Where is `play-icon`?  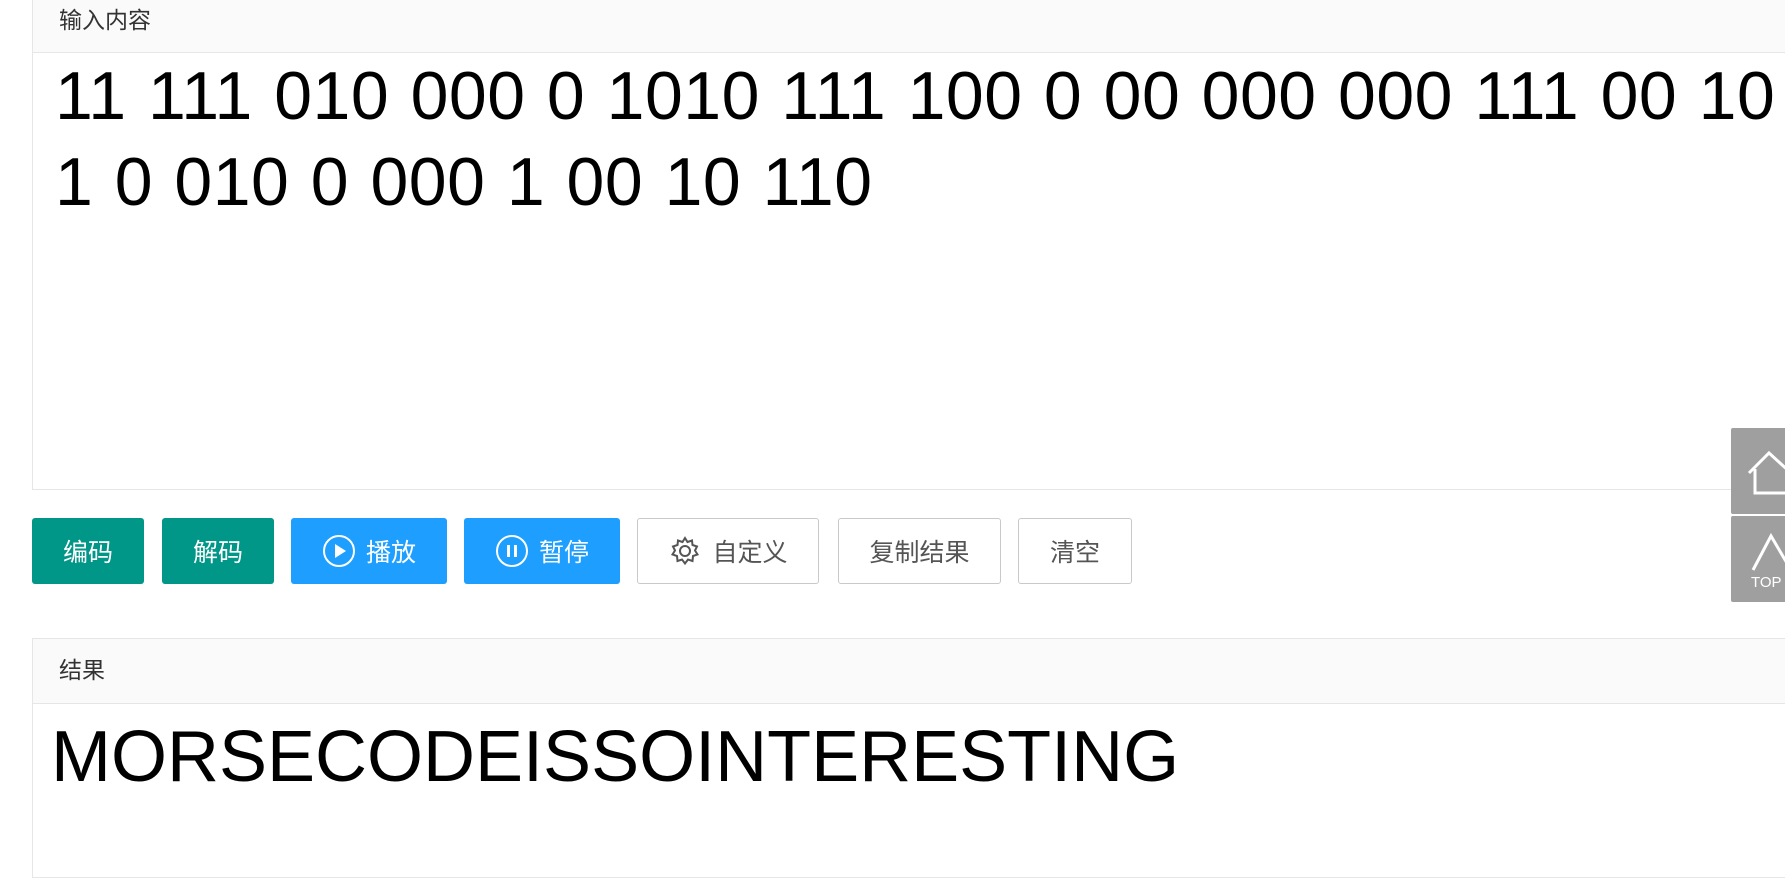 play-icon is located at coordinates (339, 551).